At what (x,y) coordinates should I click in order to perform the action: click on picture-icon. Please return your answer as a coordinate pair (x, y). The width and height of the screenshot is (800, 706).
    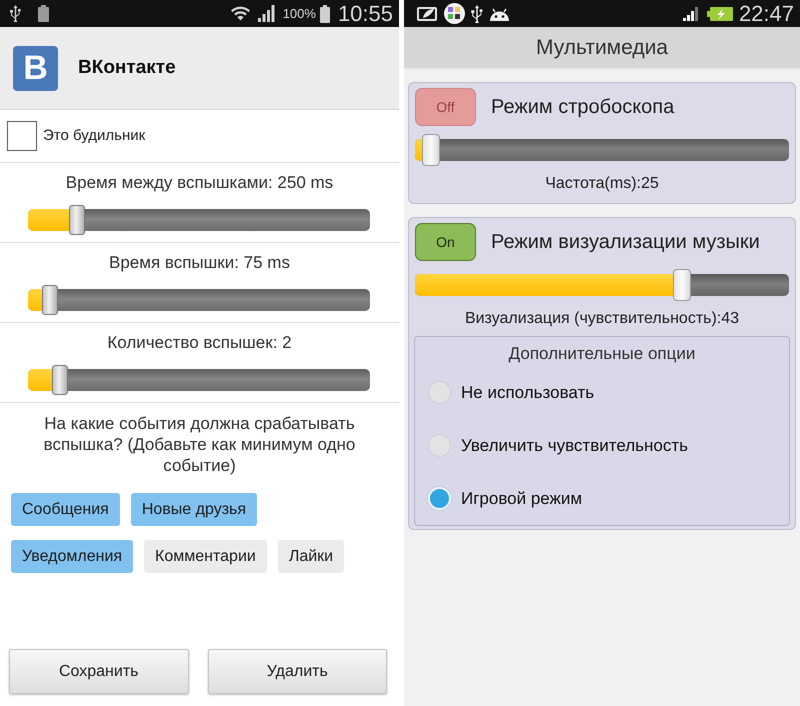
    Looking at the image, I should click on (427, 14).